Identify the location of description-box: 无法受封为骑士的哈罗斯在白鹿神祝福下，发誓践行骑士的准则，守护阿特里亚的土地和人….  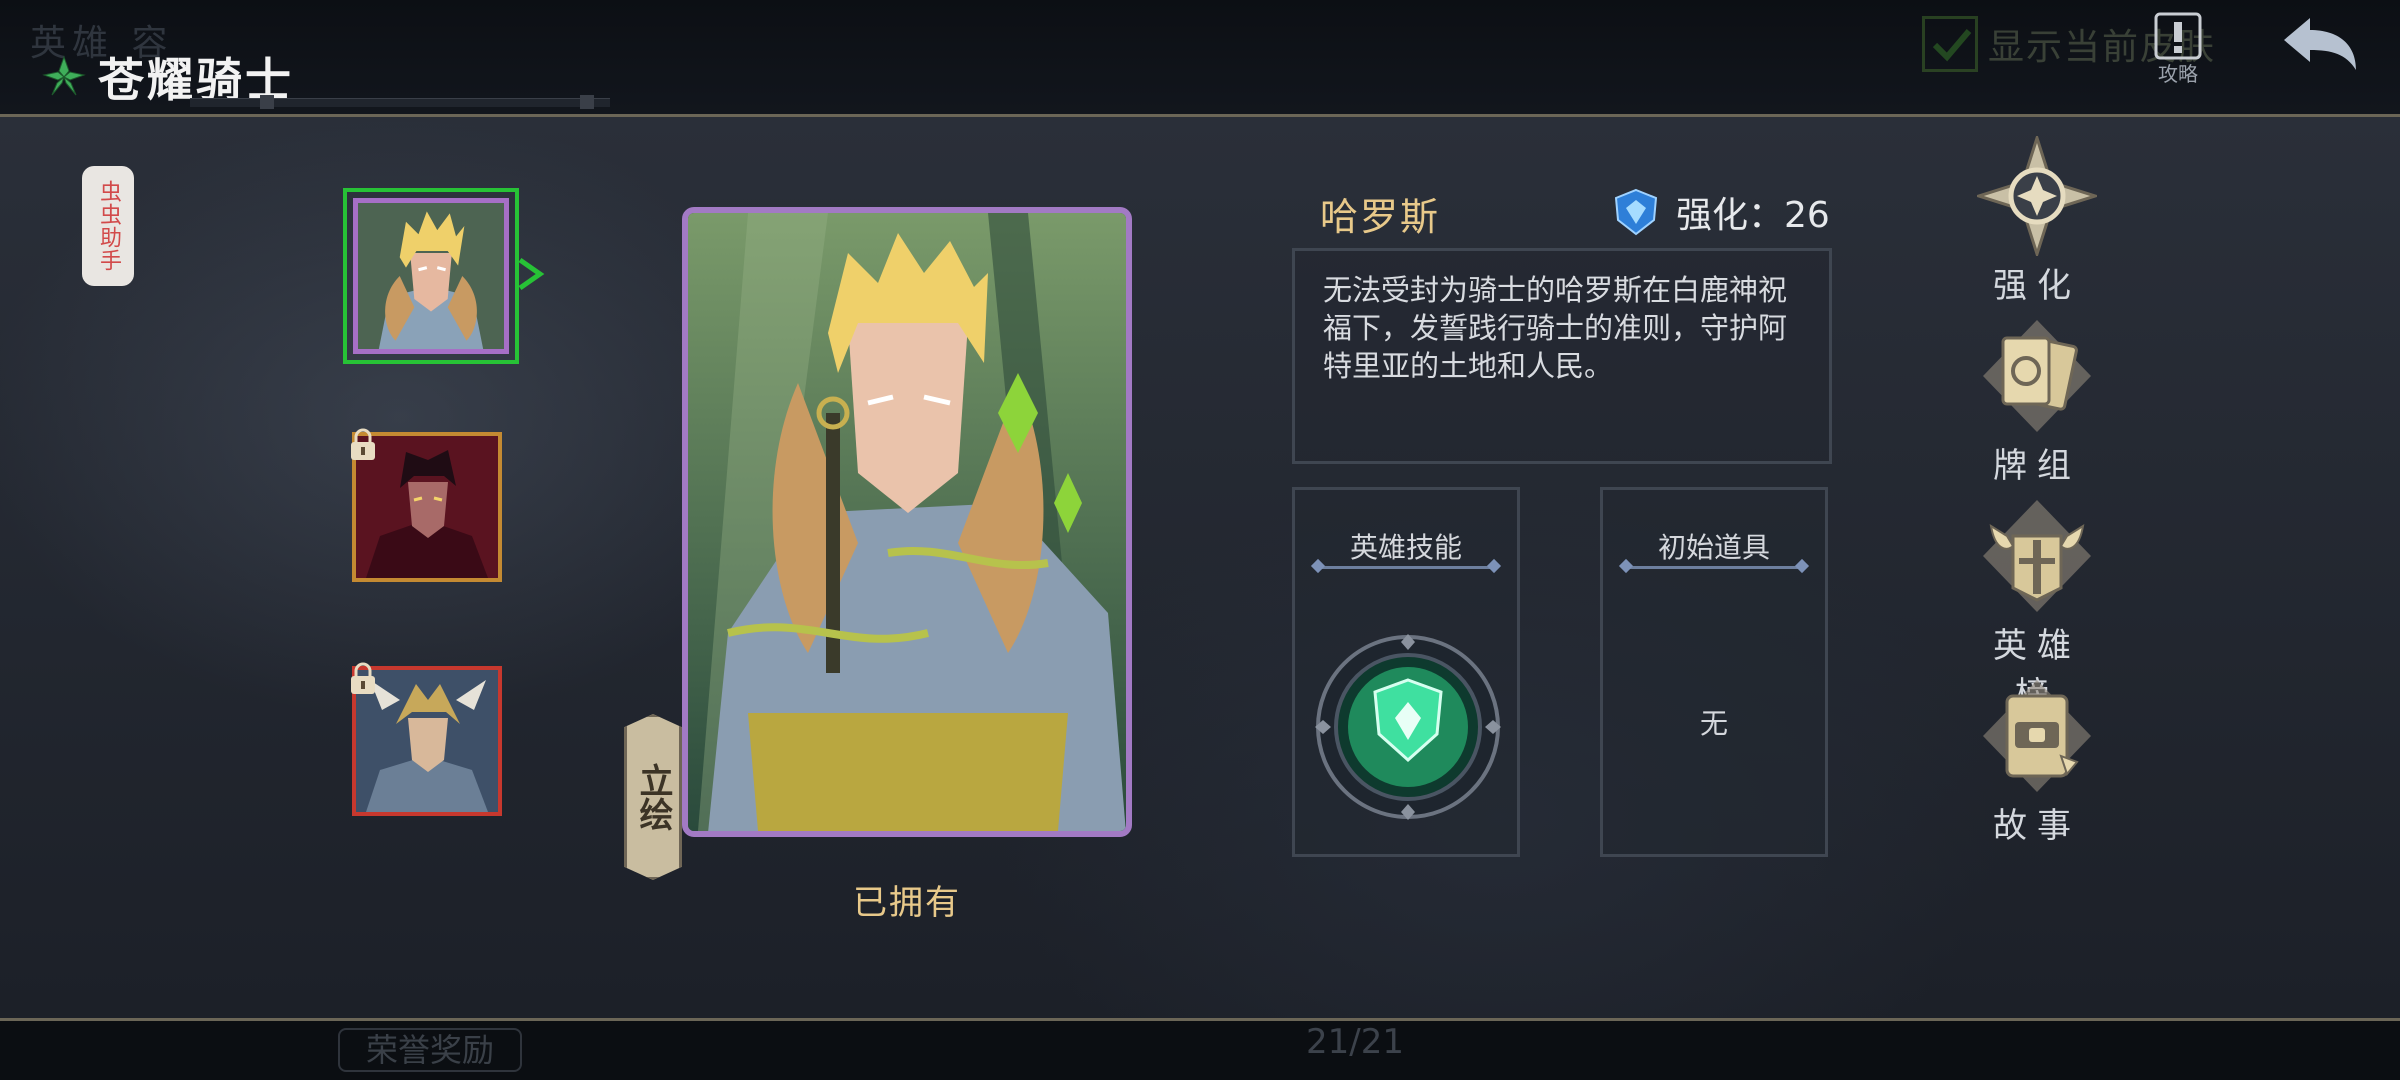
(1562, 356).